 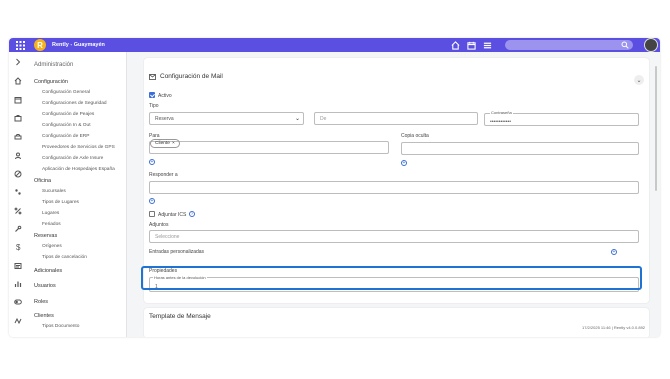 I want to click on sidebar-subitem: Configuración In & Out, so click(x=66, y=125).